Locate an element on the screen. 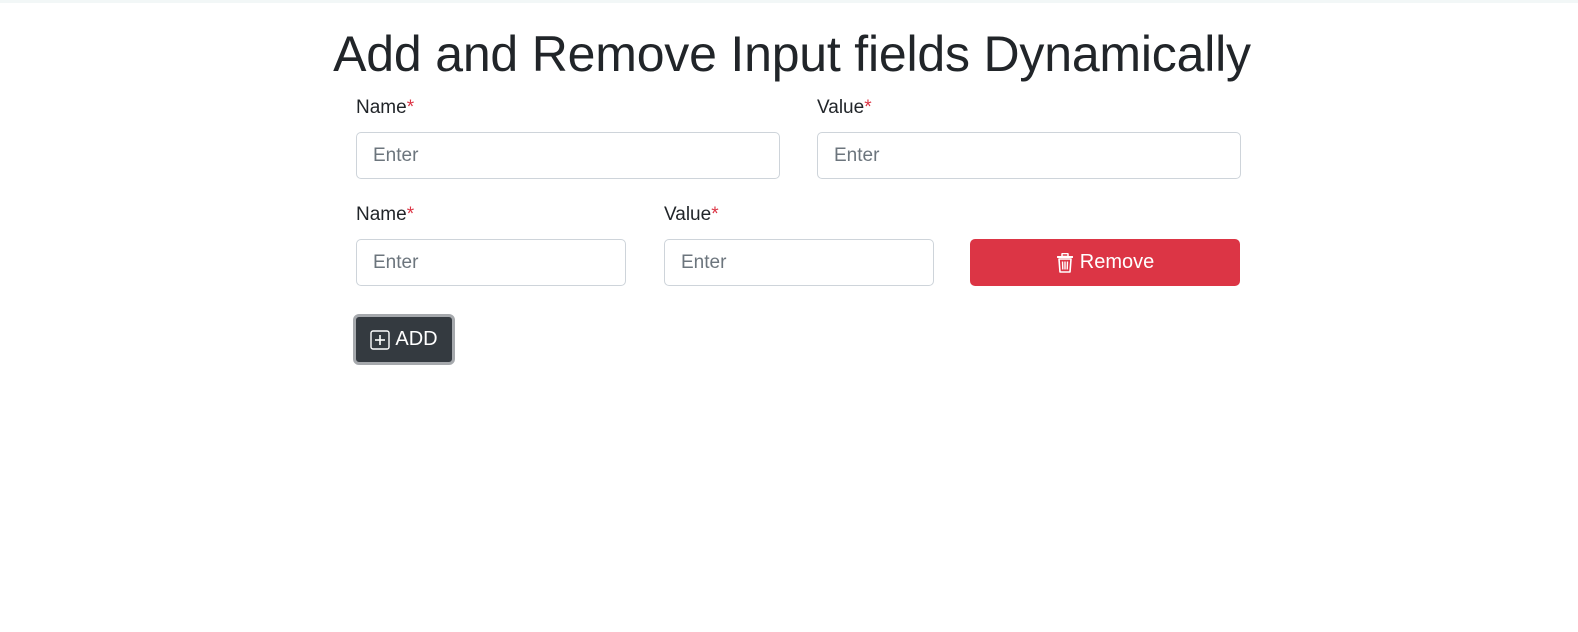  trash-icon is located at coordinates (1065, 262).